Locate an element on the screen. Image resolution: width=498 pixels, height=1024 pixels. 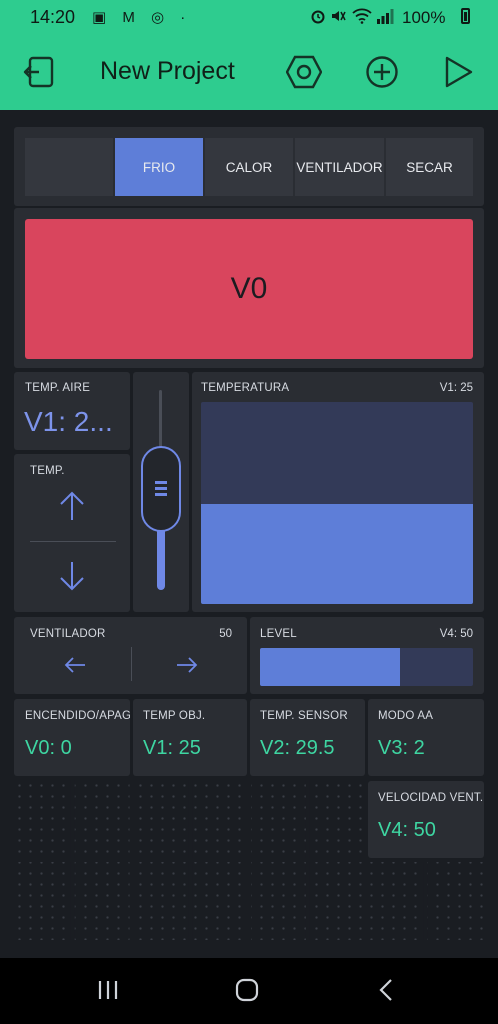
ventilador-label: VENTILADOR is located at coordinates (68, 634).